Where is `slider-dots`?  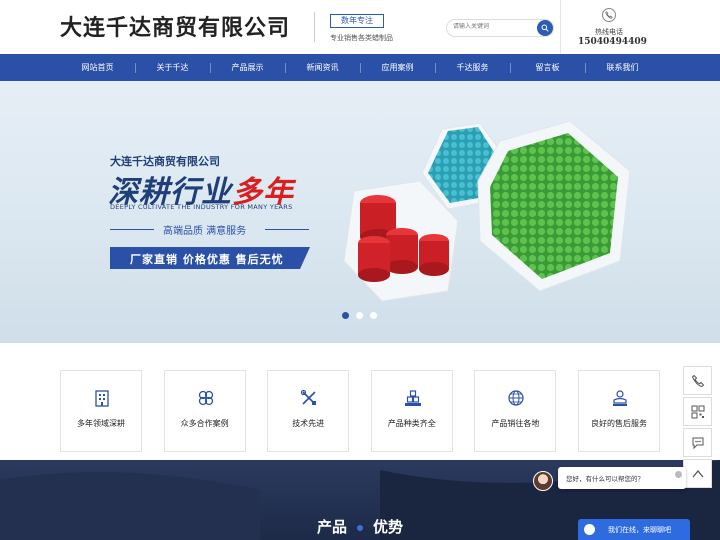
slider-dots is located at coordinates (359, 315).